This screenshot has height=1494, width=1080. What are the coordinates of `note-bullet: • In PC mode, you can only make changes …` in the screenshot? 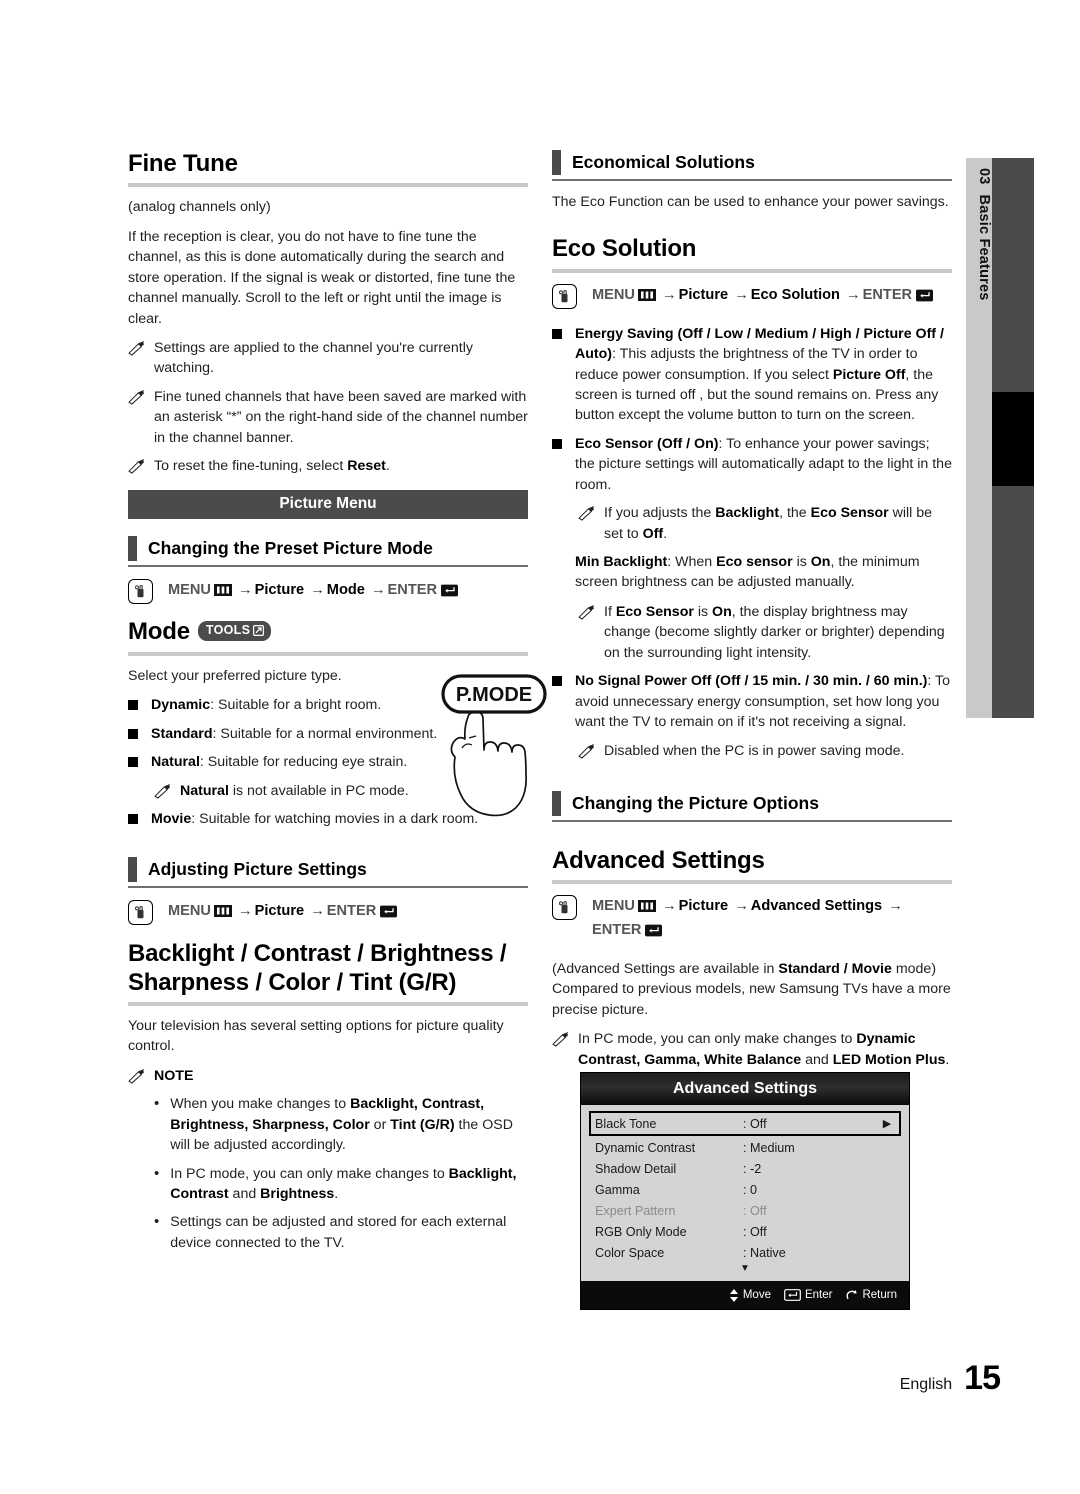 It's located at (341, 1184).